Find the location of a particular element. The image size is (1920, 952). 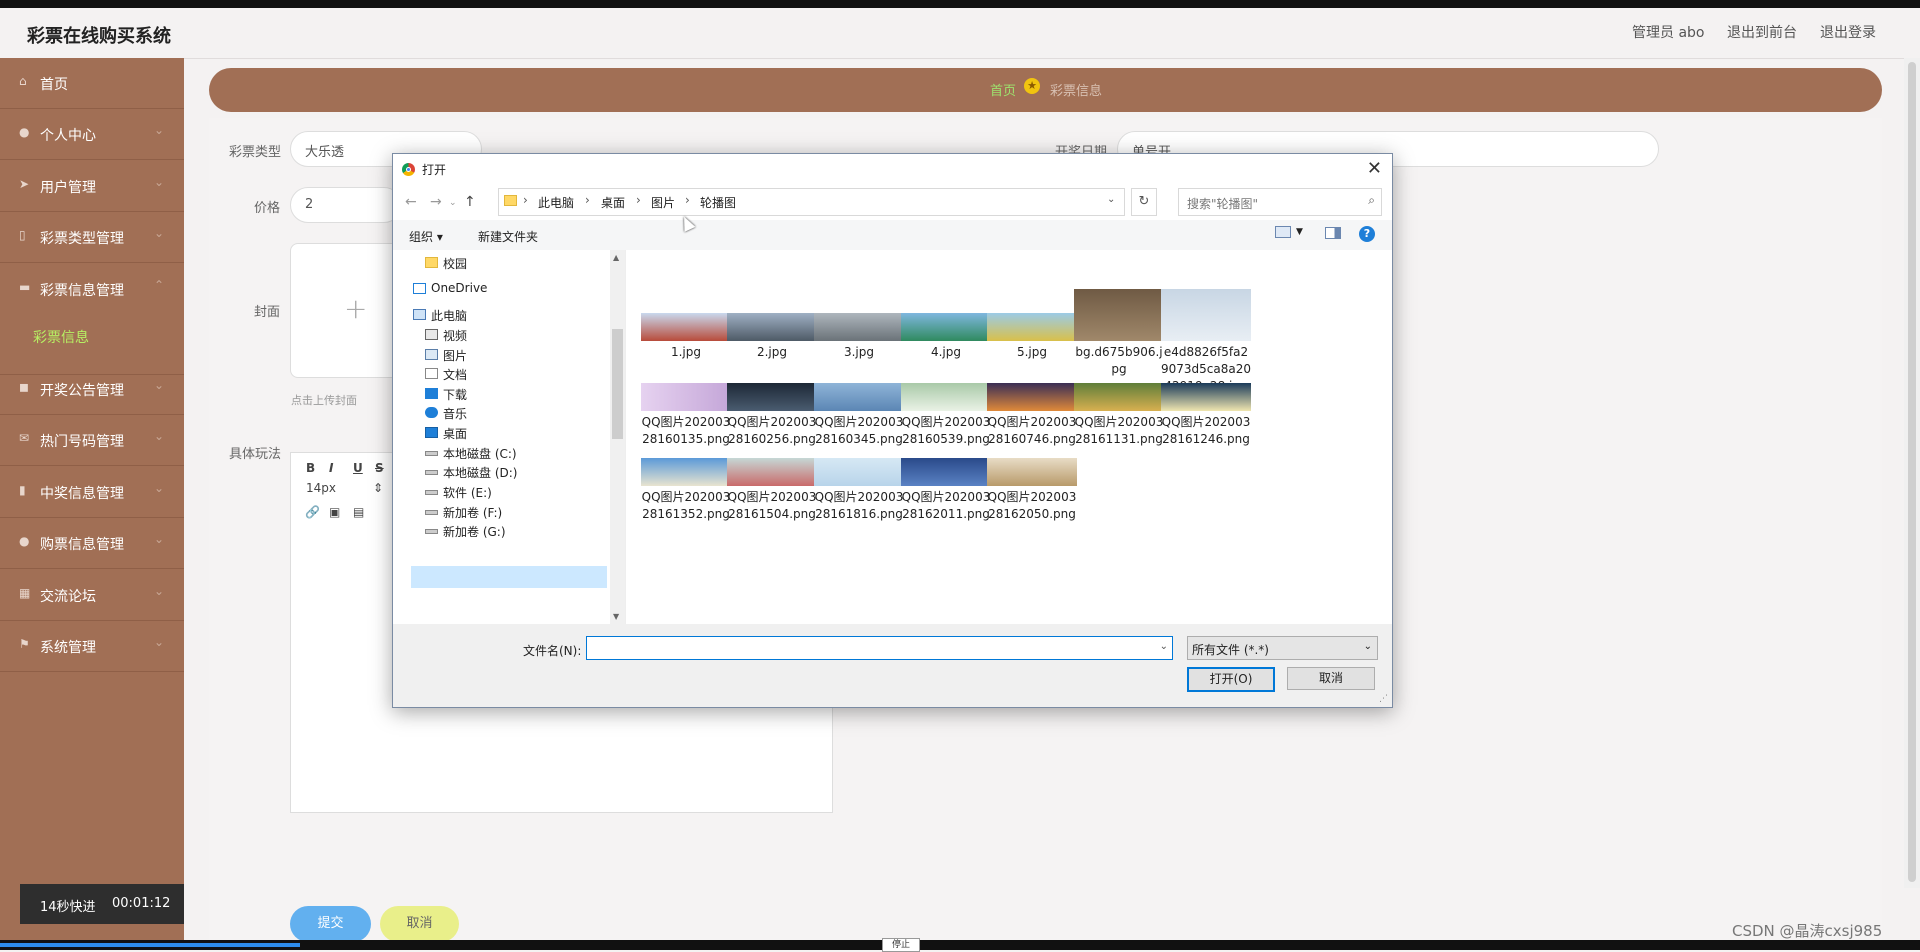

organize-menu: 组织 ▾ is located at coordinates (426, 236).